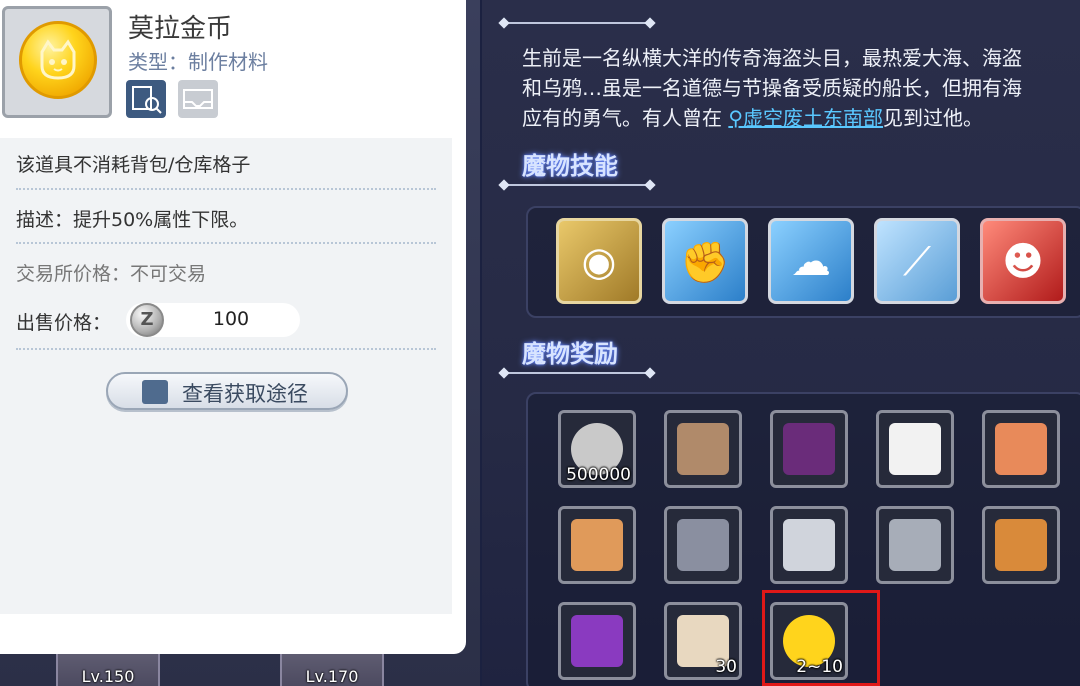 This screenshot has height=686, width=1080. Describe the element at coordinates (198, 62) in the screenshot. I see `item-type: 类型：制作材料` at that location.